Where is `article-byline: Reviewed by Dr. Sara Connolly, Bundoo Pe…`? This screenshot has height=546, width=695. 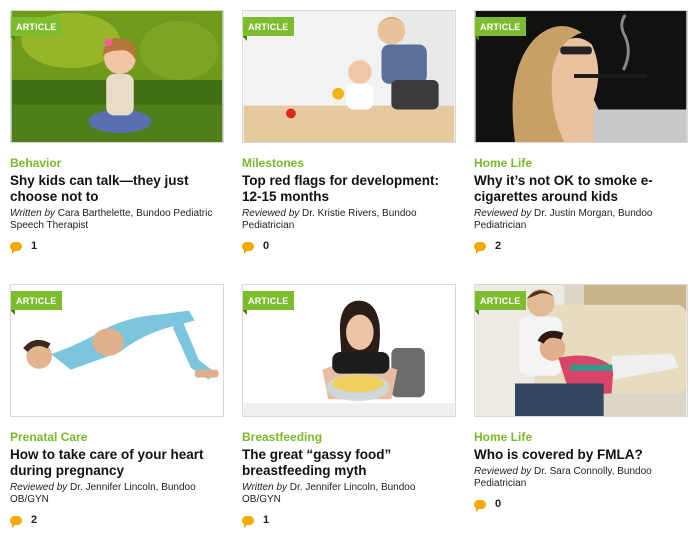 article-byline: Reviewed by Dr. Sara Connolly, Bundoo Pe… is located at coordinates (581, 478).